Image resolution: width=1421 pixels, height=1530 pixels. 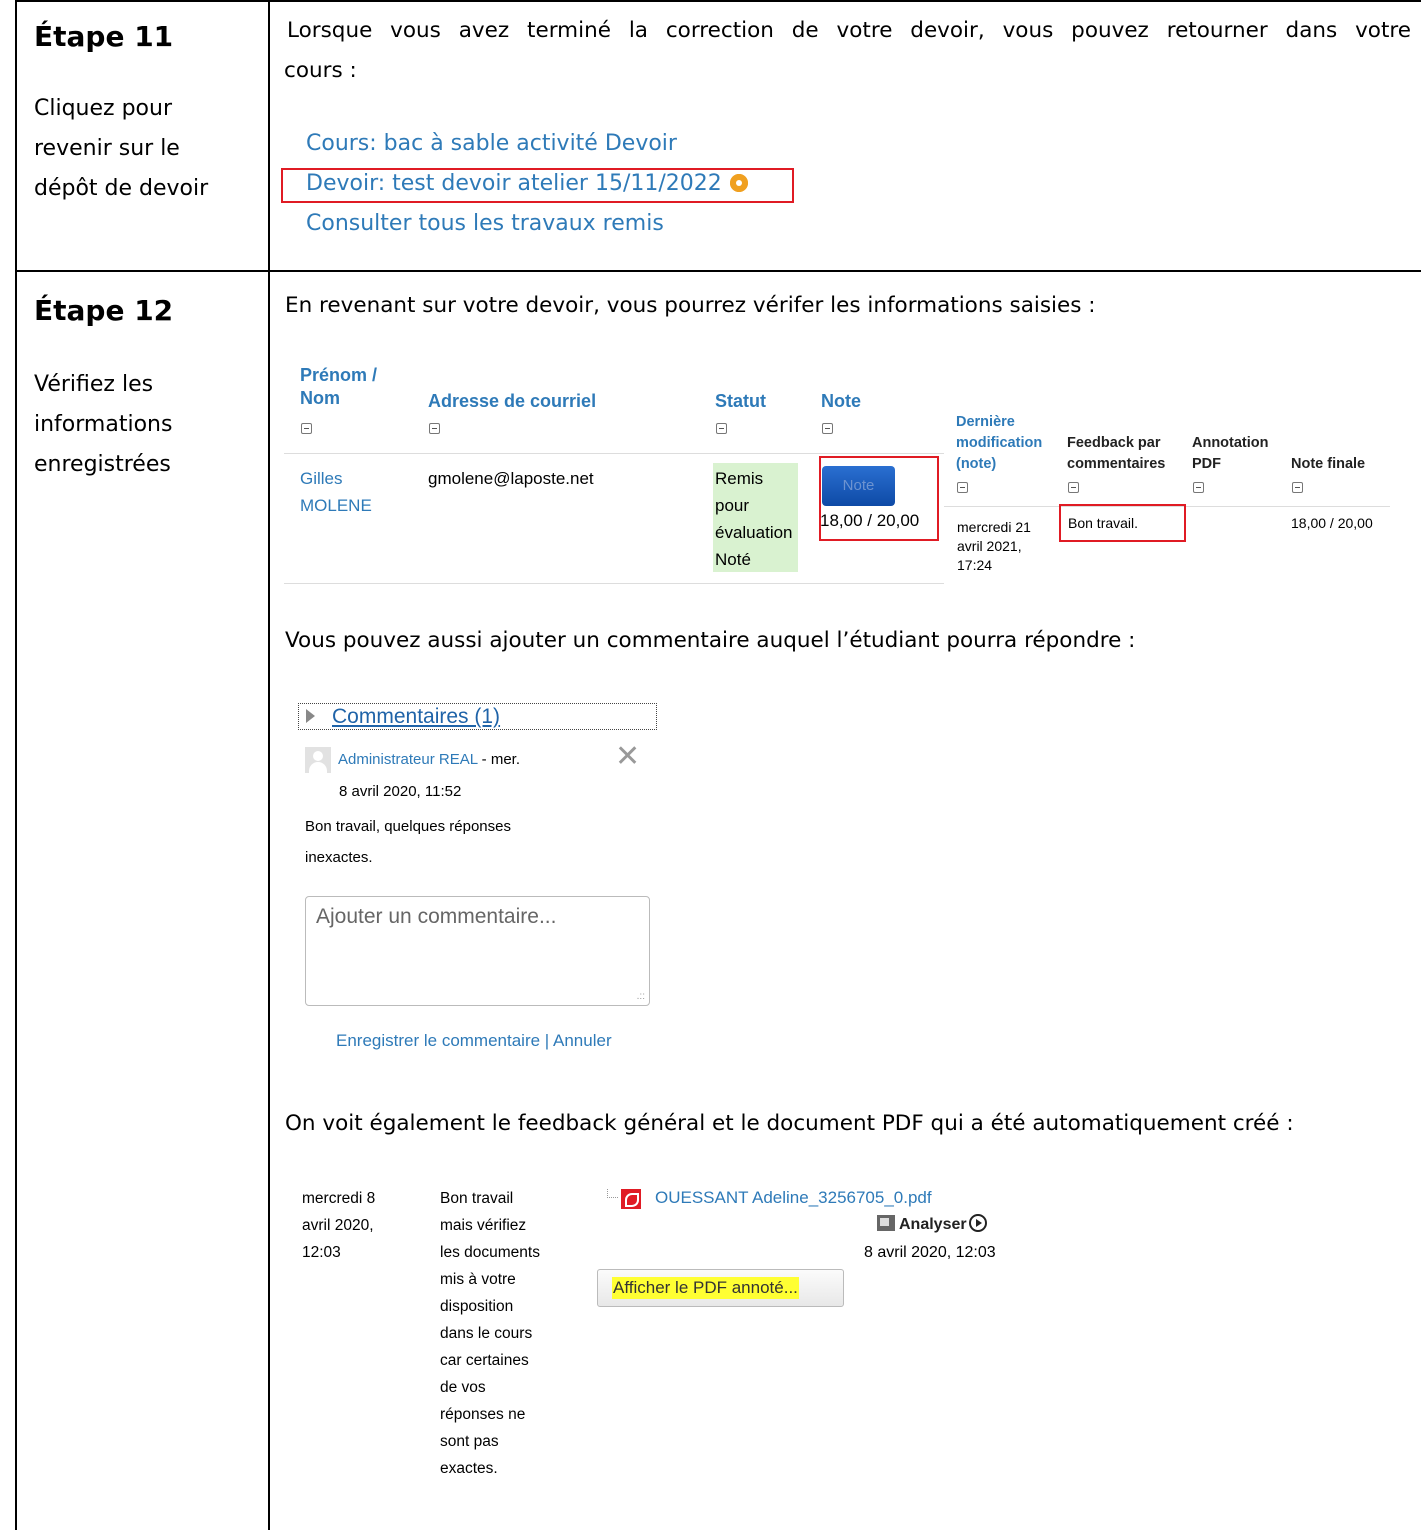 What do you see at coordinates (477, 951) in the screenshot?
I see `comment-input: Ajouter un commentaire... .::` at bounding box center [477, 951].